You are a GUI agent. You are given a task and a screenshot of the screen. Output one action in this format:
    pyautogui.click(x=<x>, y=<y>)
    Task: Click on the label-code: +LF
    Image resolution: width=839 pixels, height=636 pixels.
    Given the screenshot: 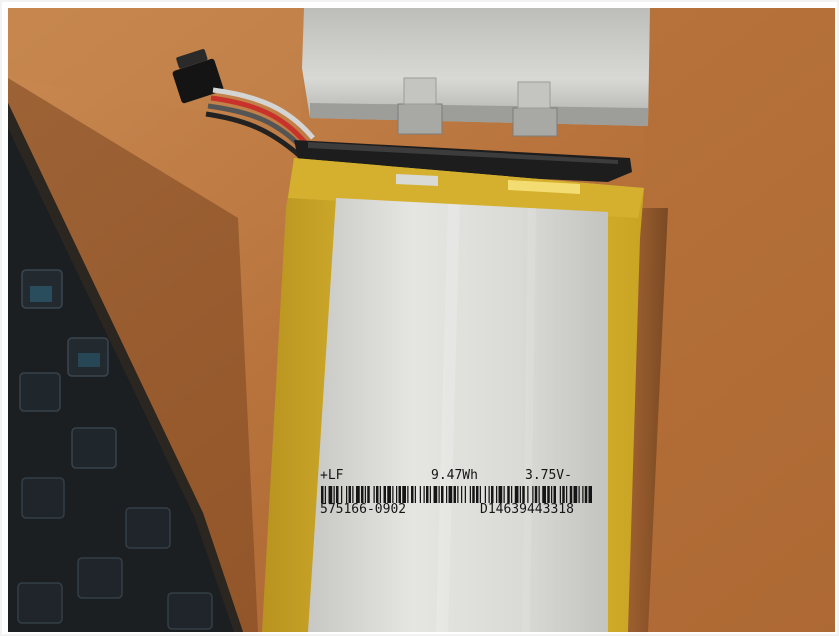 What is the action you would take?
    pyautogui.click(x=332, y=475)
    